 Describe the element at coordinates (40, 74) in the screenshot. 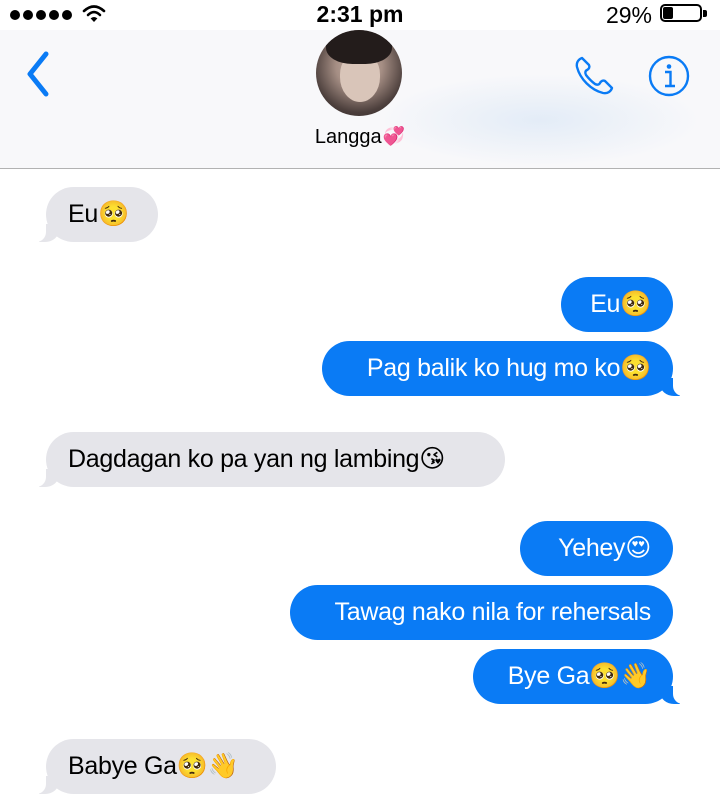

I see `back-button` at that location.